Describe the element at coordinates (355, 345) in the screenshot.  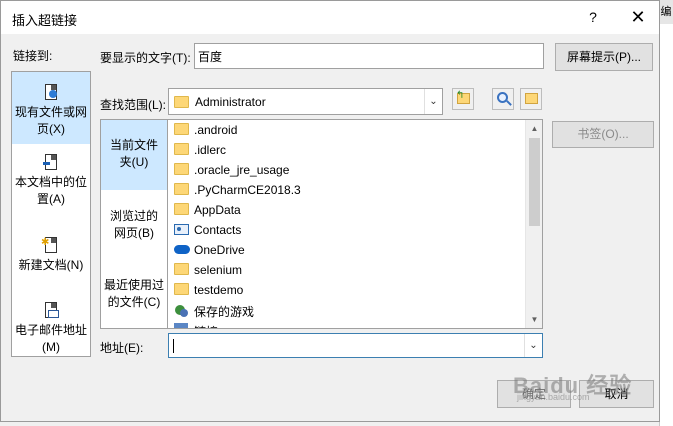
I see `address-input: ⌄` at that location.